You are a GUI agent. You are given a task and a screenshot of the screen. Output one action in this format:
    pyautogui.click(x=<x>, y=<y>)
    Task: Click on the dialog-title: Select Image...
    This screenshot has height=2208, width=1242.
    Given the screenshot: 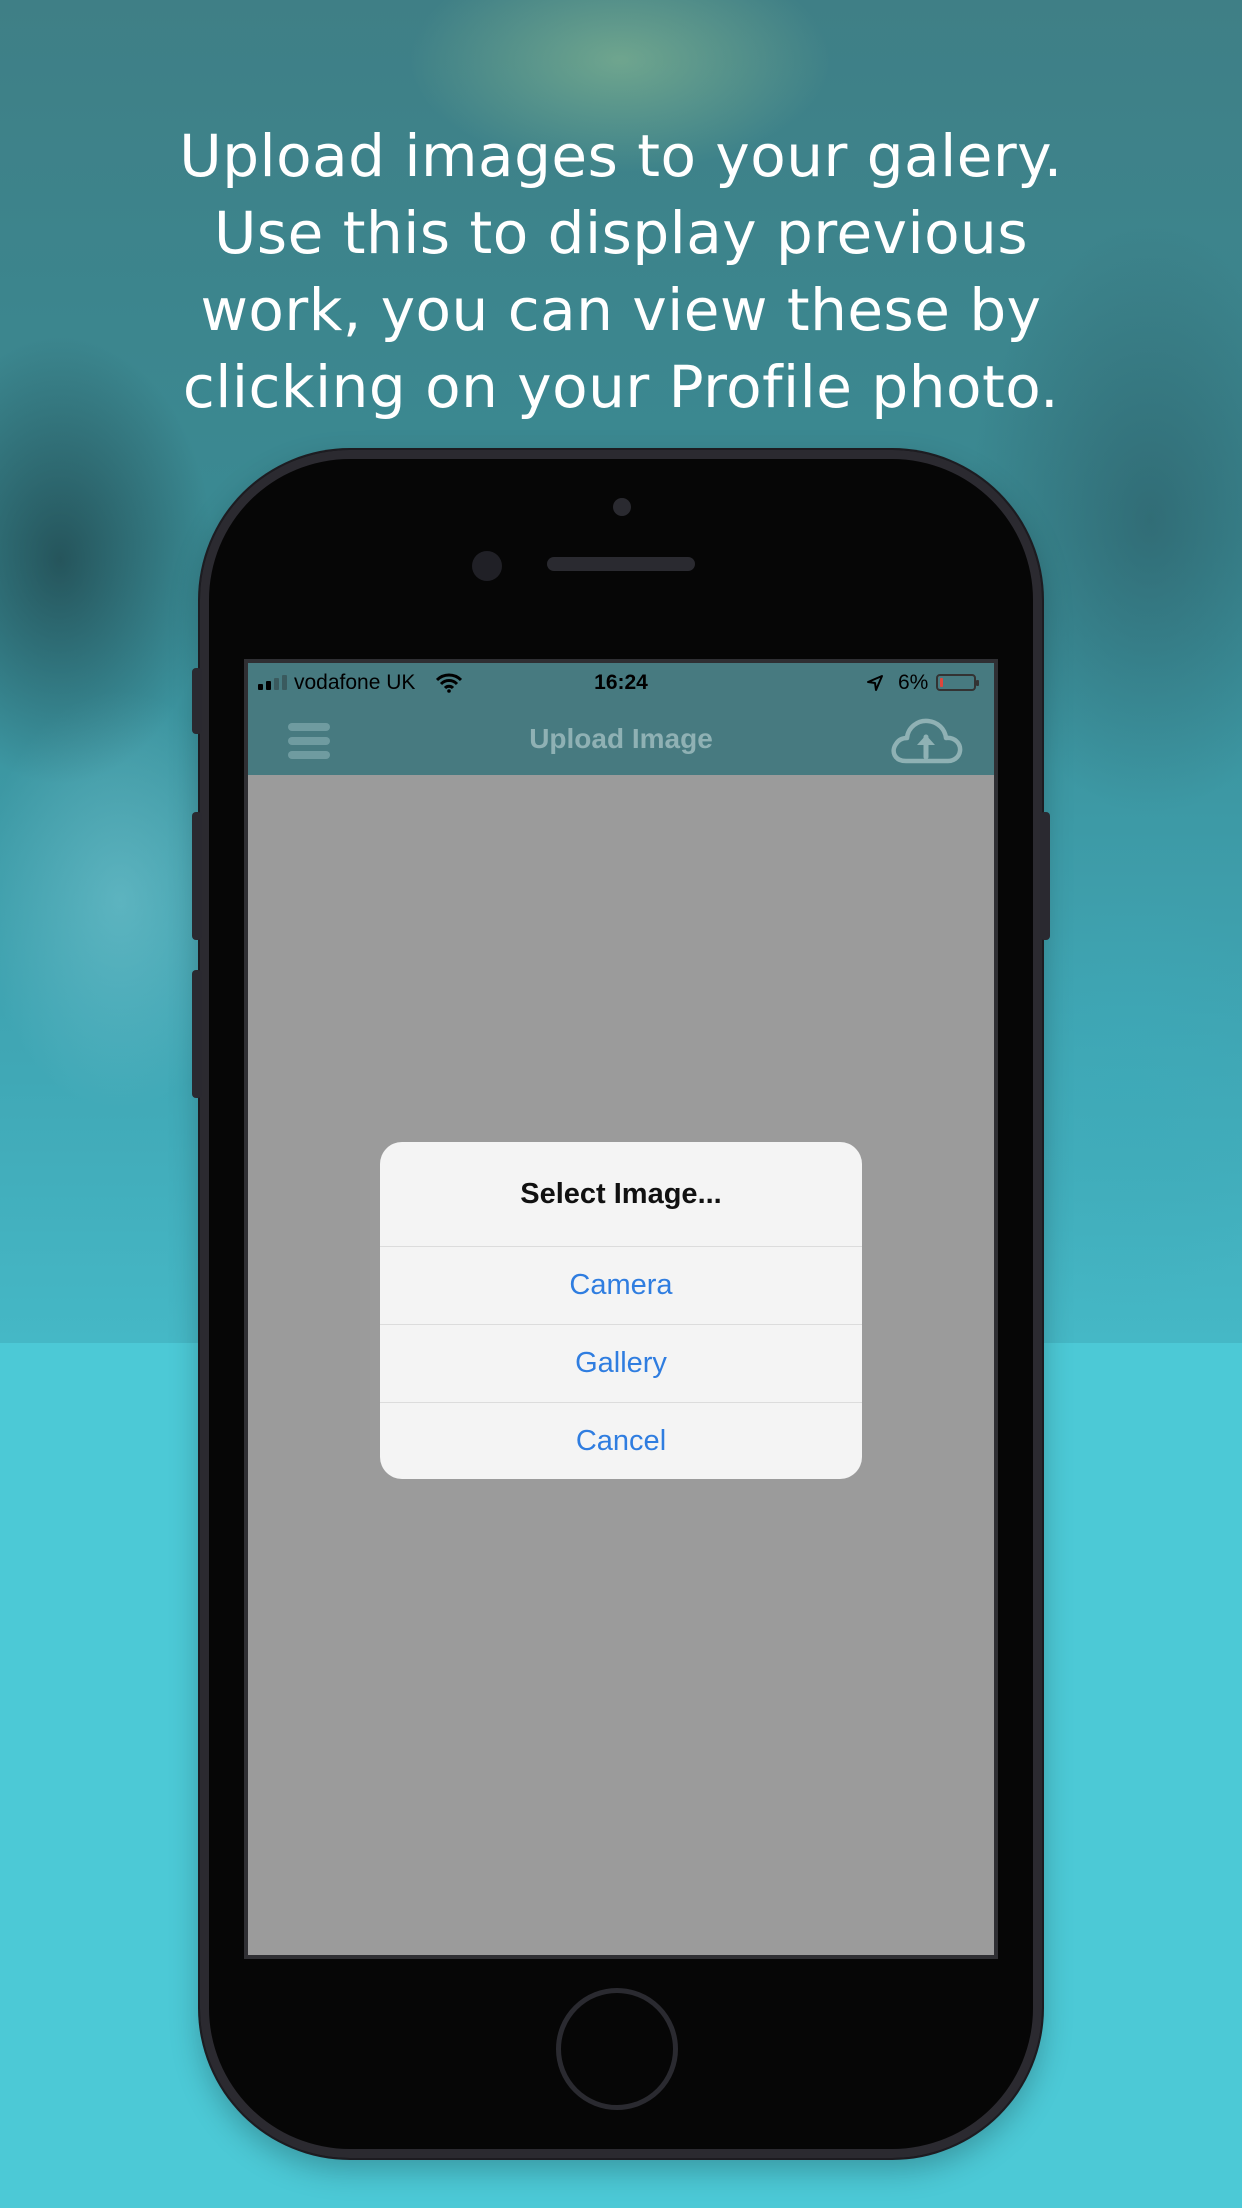 What is the action you would take?
    pyautogui.click(x=621, y=1194)
    